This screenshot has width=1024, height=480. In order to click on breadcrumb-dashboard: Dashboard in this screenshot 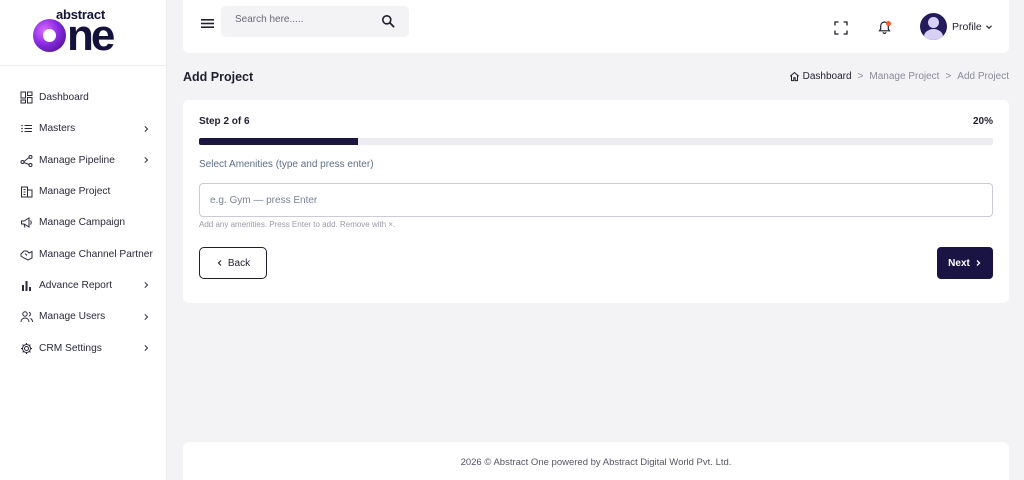, I will do `click(820, 76)`.